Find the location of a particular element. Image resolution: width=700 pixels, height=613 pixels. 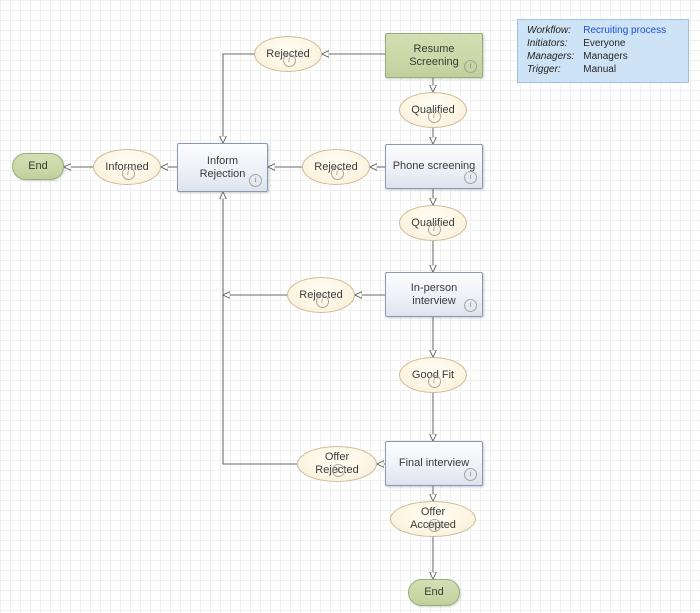

node-offer_accepted: Offer Accepted i is located at coordinates (433, 519).